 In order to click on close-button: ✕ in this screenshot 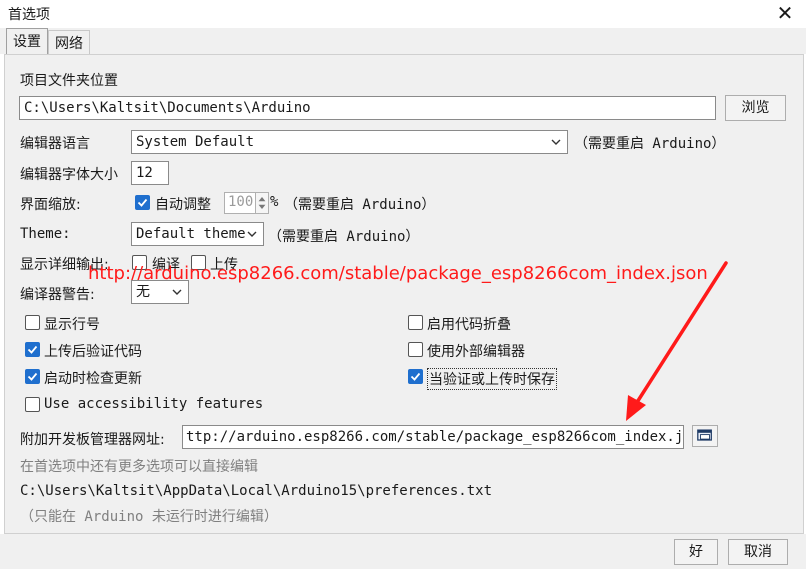, I will do `click(785, 13)`.